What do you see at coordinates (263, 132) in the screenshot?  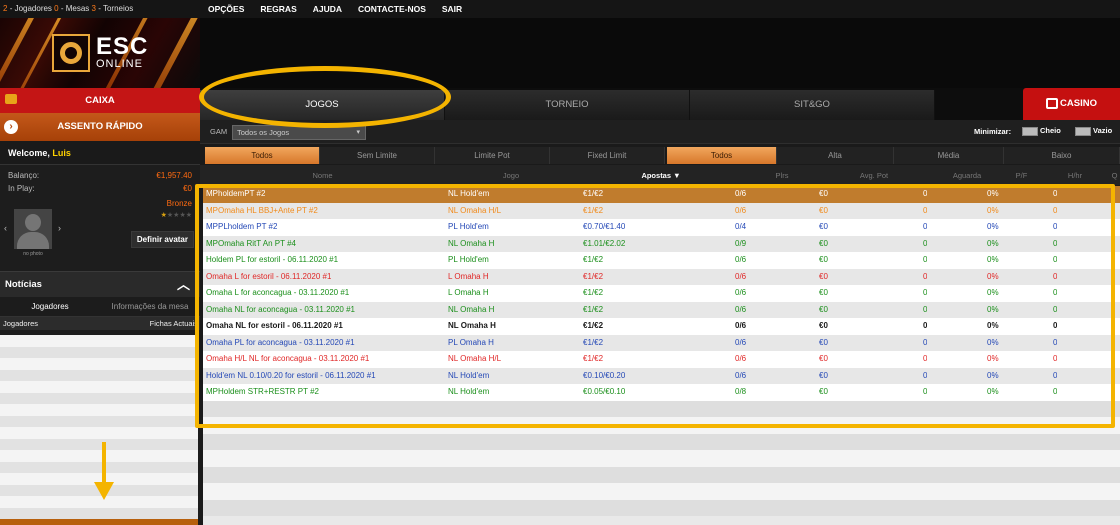 I see `game-type-value: Todos os Jogos` at bounding box center [263, 132].